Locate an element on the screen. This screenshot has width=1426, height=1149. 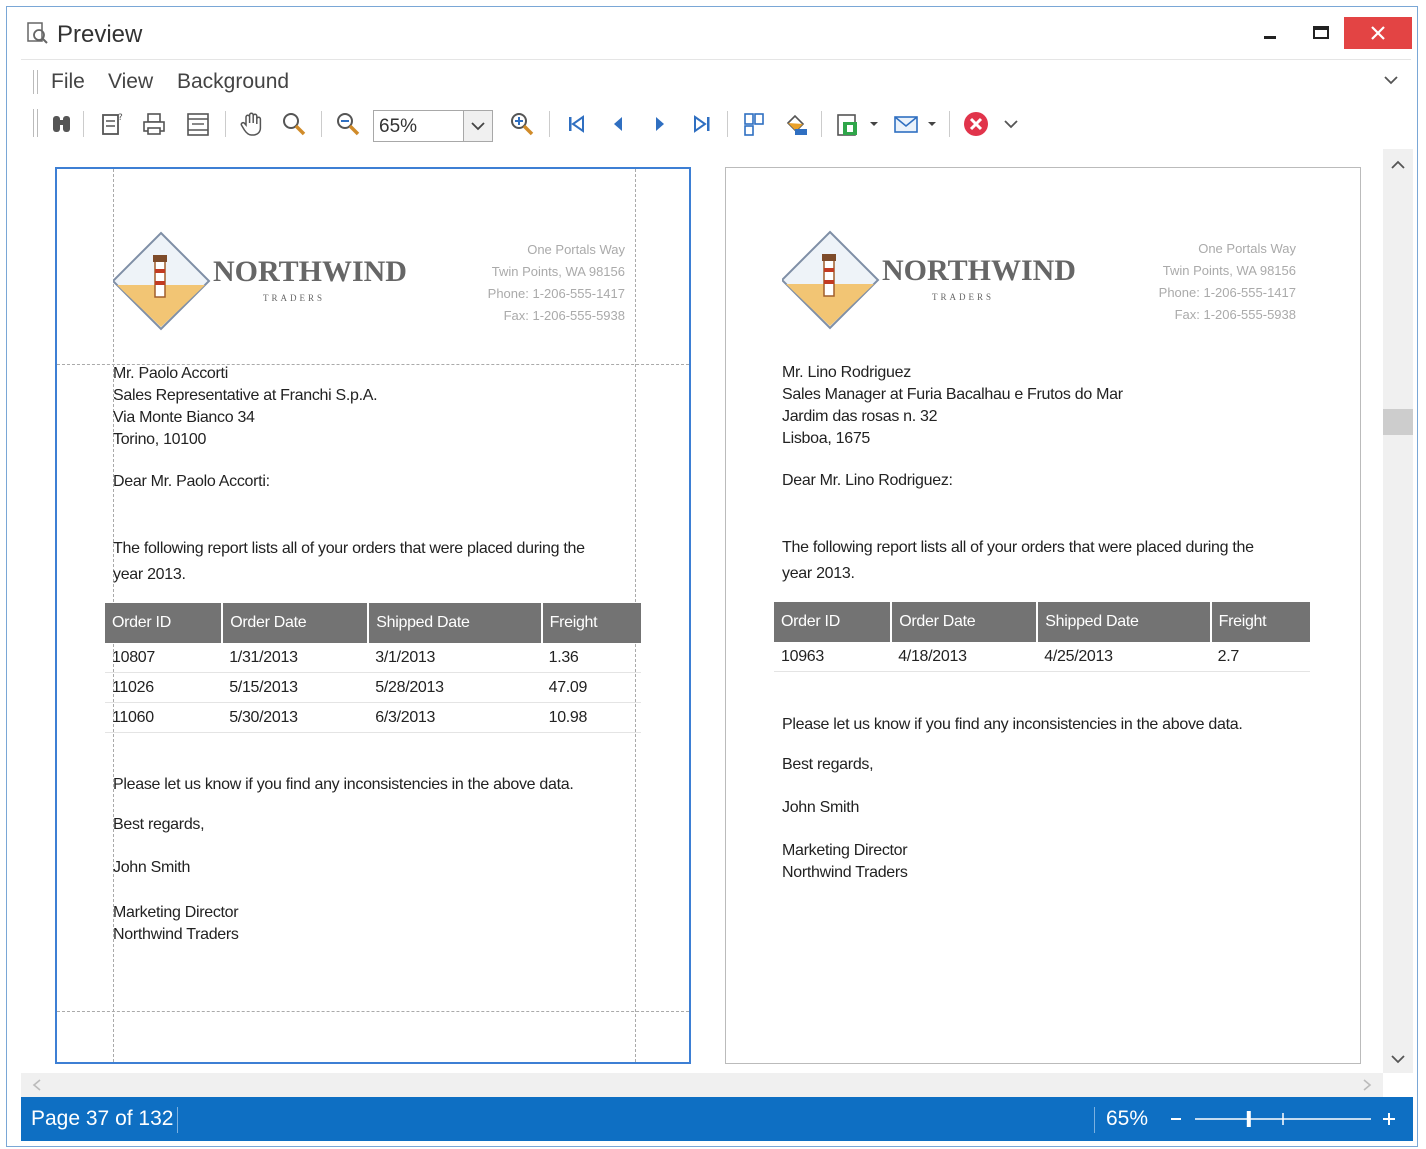
table-cell: 11060 is located at coordinates (164, 717).